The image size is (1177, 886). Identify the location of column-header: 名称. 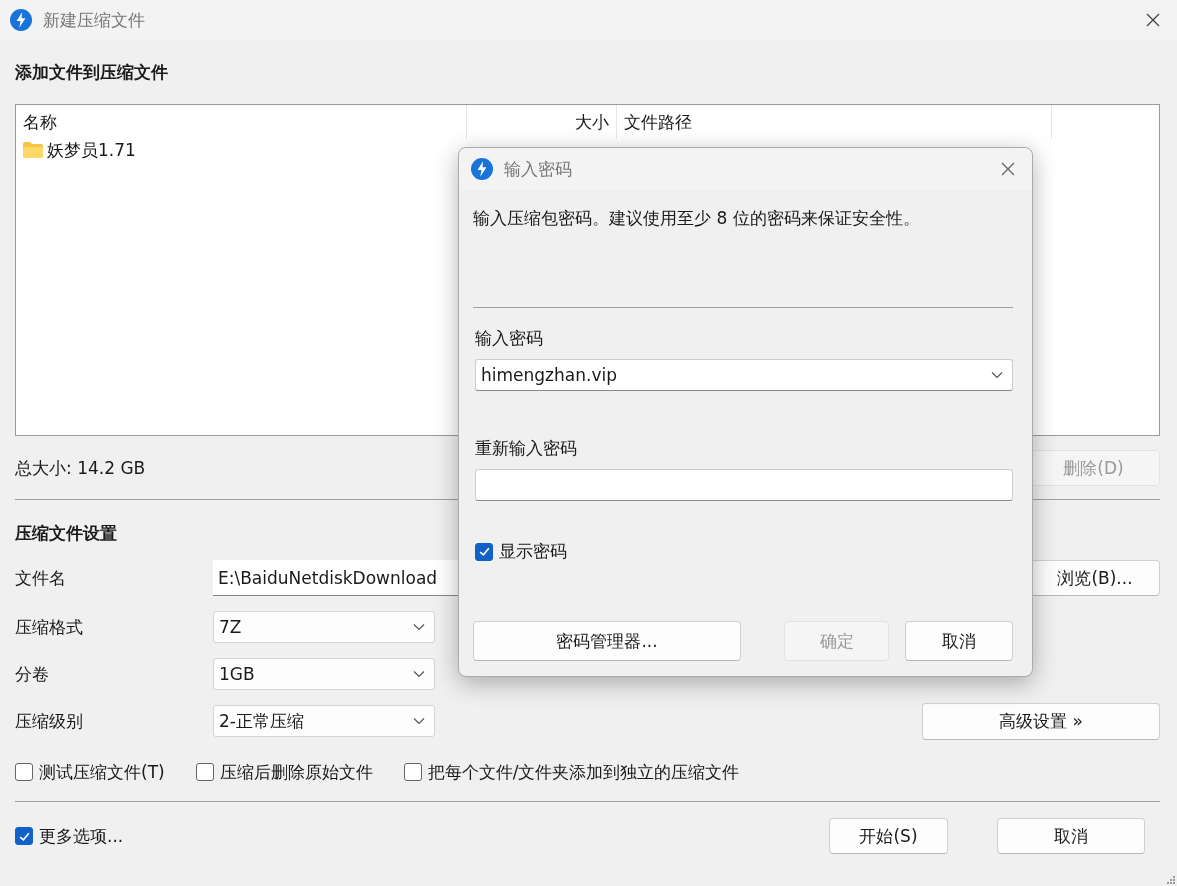
(241, 122).